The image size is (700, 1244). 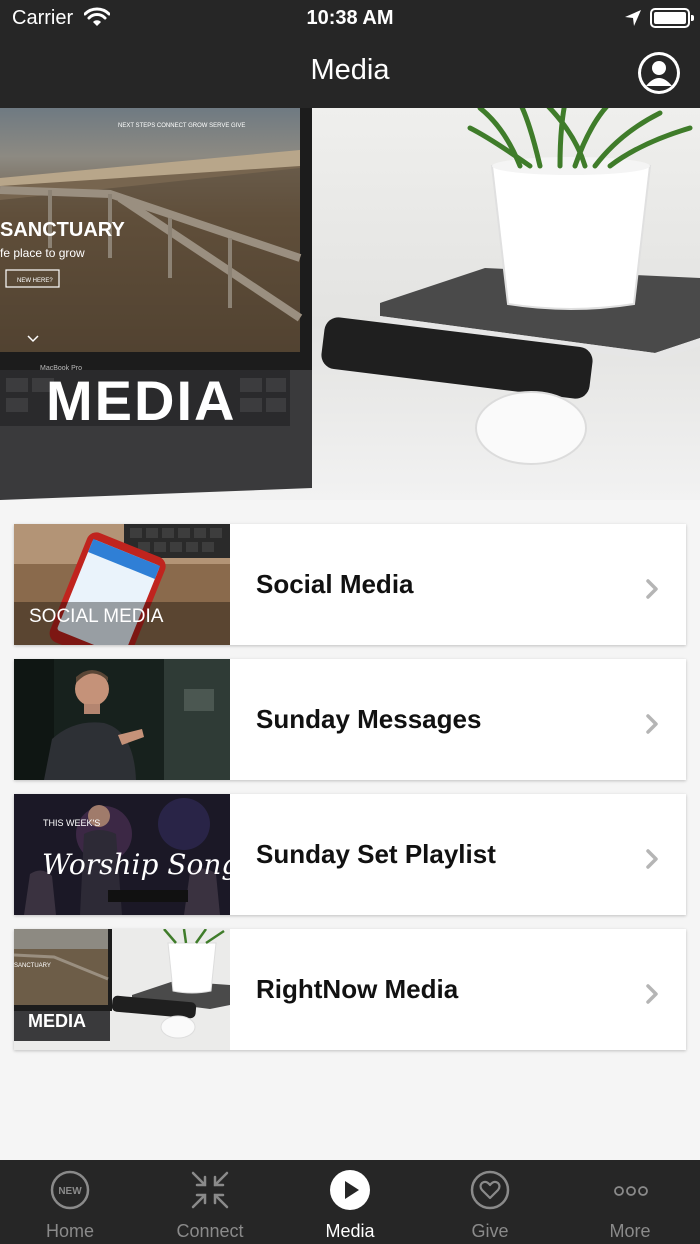 I want to click on rightnow-thumb-sub: SANCTUARY, so click(x=32, y=966).